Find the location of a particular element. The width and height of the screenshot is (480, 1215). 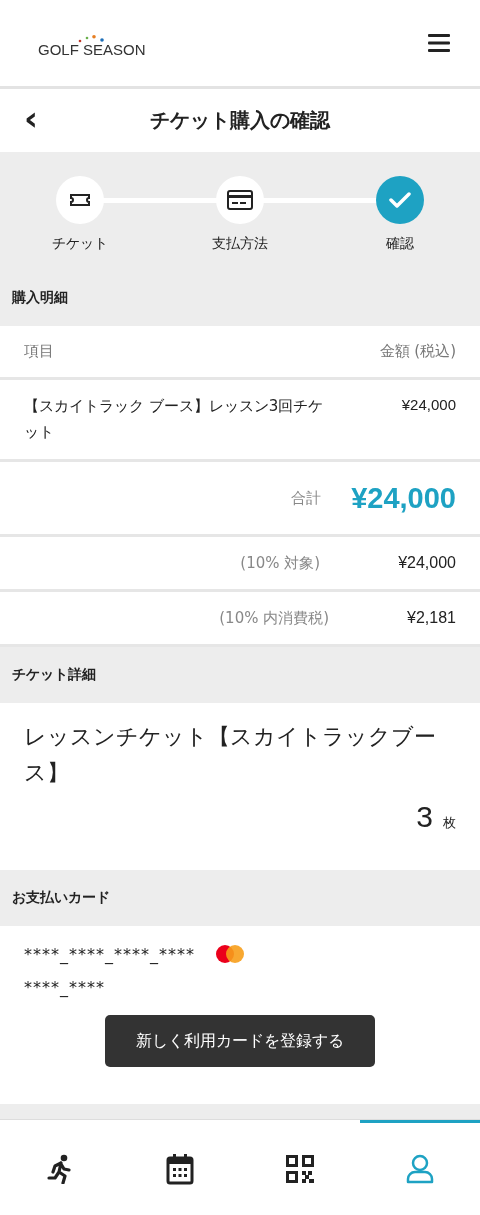

card-expiry: ****_**** is located at coordinates (65, 987).